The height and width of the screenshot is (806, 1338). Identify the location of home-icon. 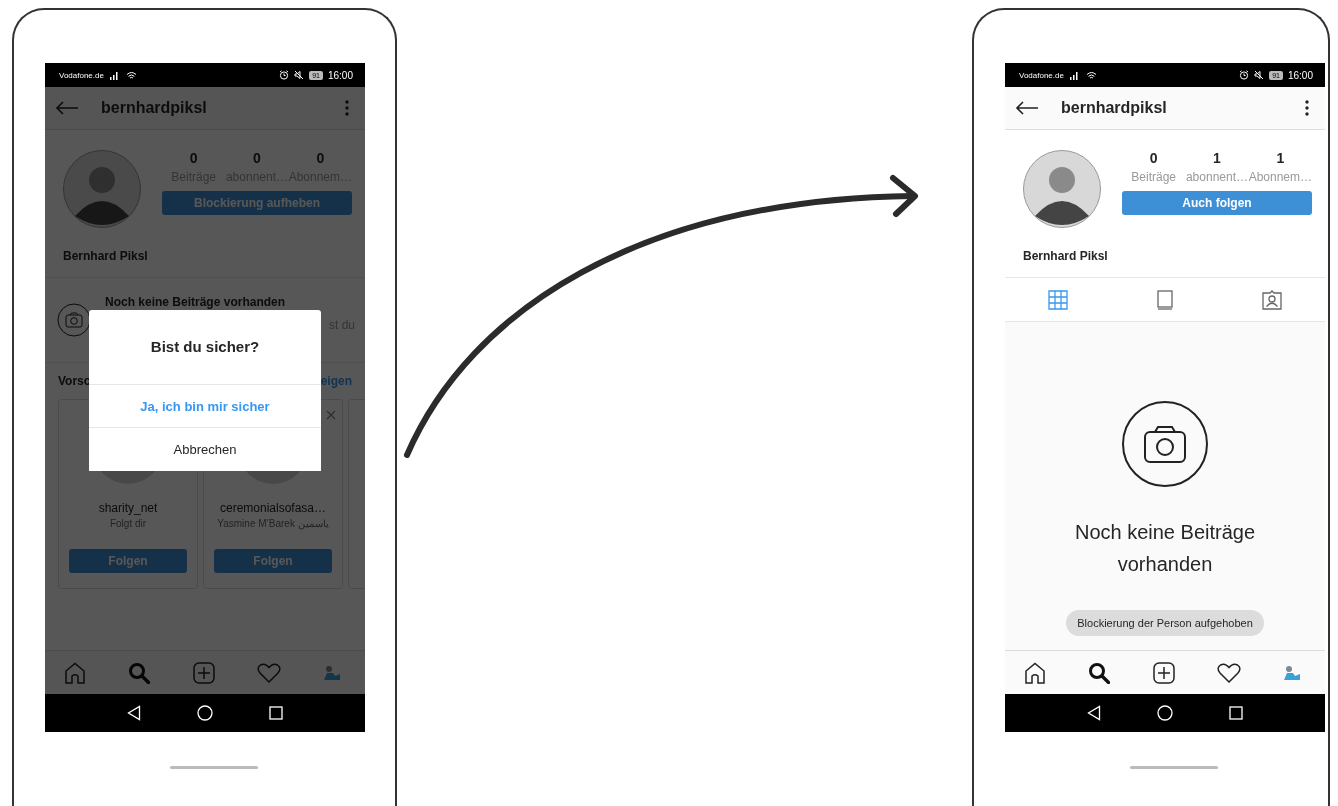
(1035, 672).